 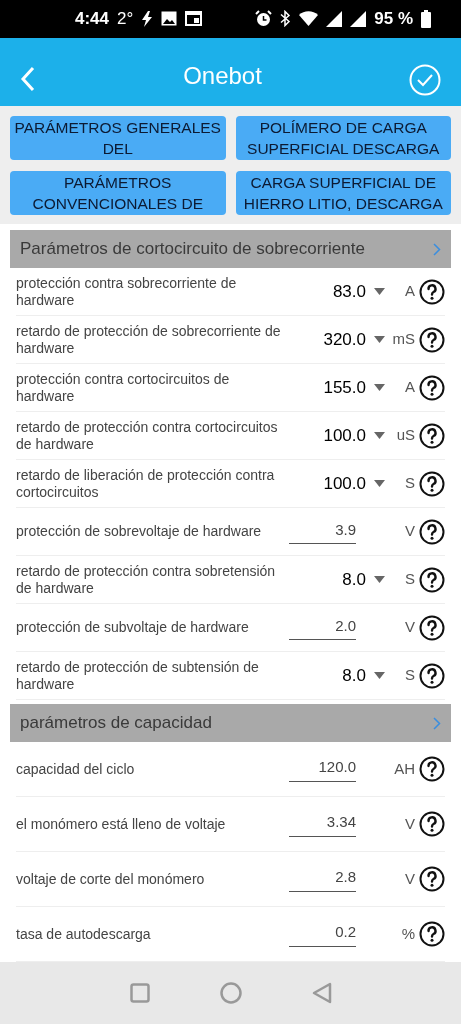 What do you see at coordinates (127, 291) in the screenshot?
I see `parameter-label: protección contra sobrecorriente de hardware` at bounding box center [127, 291].